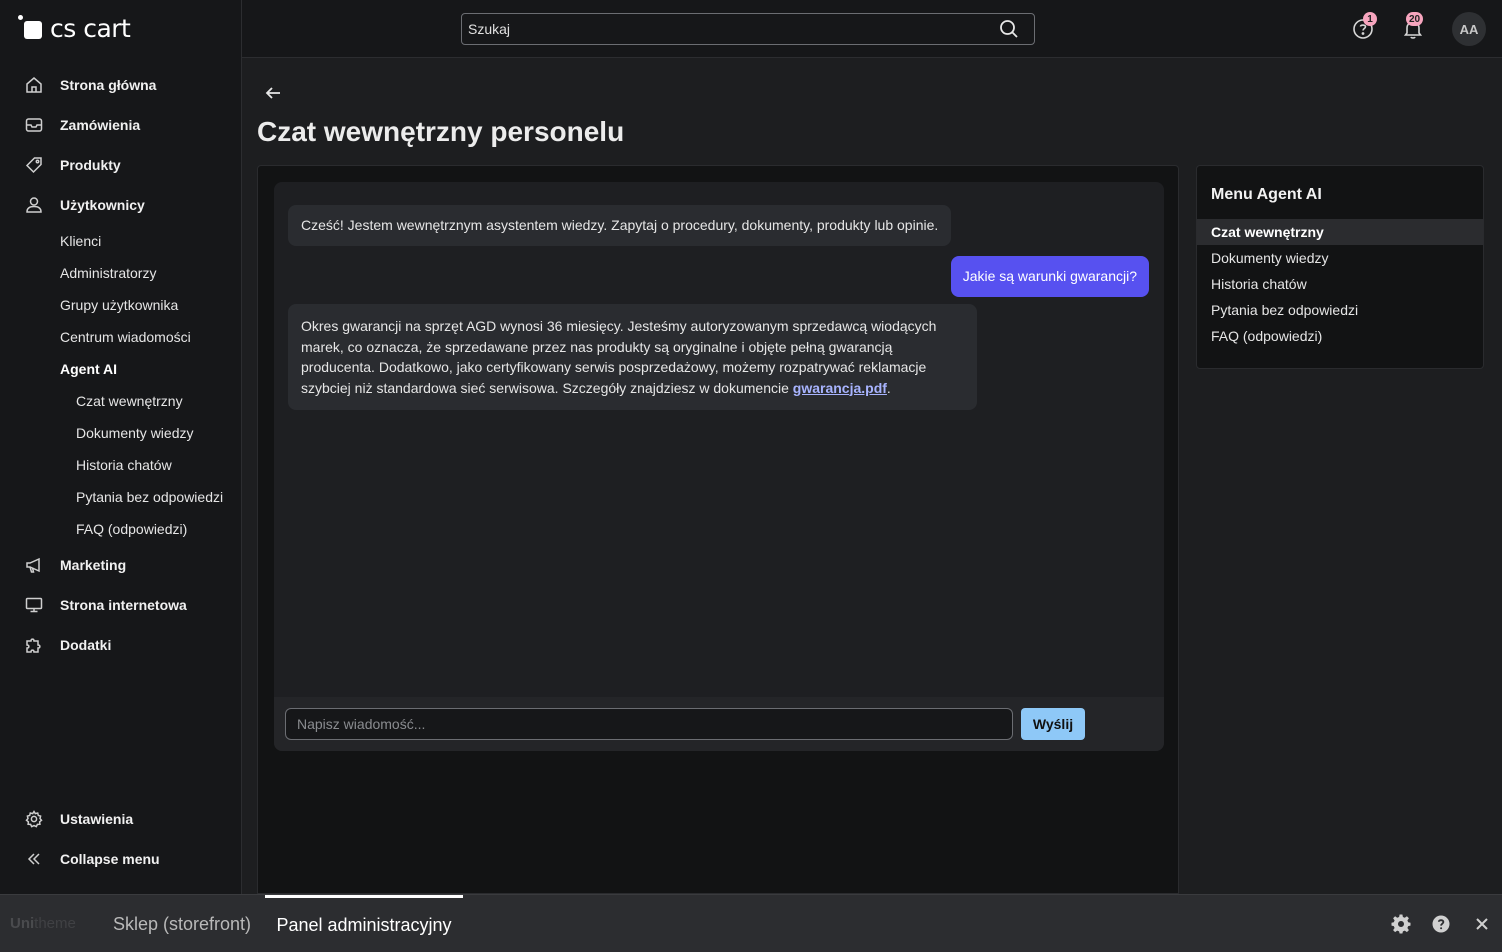 The image size is (1502, 952). I want to click on message-input, so click(649, 724).